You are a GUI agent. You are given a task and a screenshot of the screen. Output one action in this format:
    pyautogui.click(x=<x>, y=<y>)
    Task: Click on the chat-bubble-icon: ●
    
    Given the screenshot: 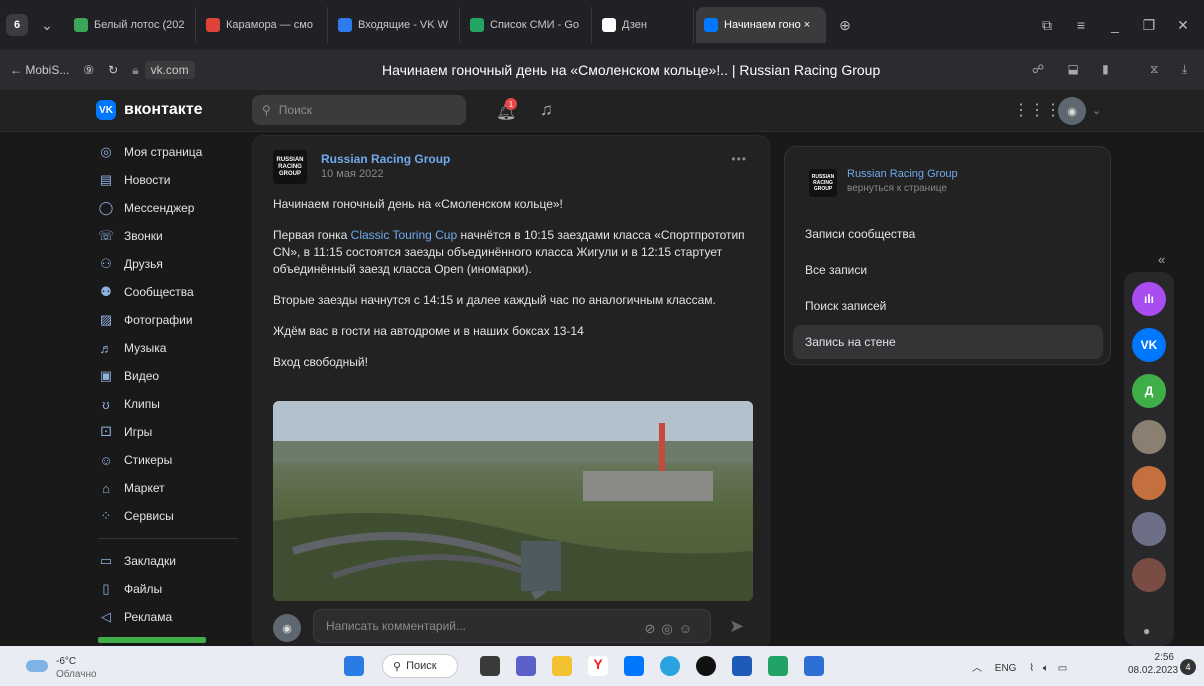 What is the action you would take?
    pyautogui.click(x=1146, y=631)
    